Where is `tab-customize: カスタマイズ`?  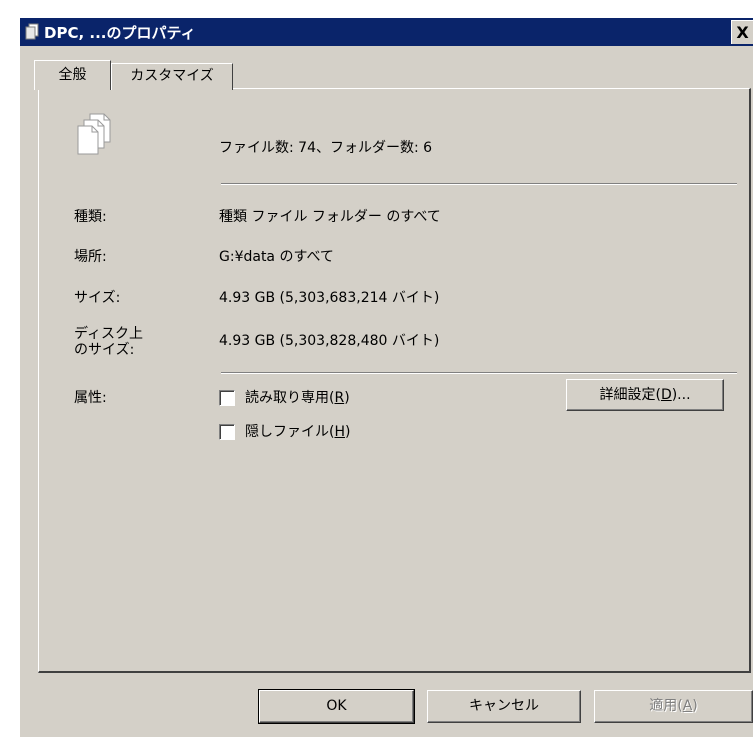 tab-customize: カスタマイズ is located at coordinates (172, 76).